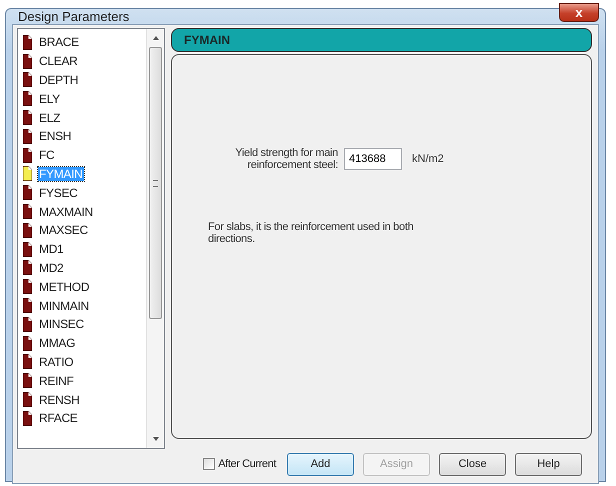 The height and width of the screenshot is (486, 616). I want to click on parameter-item: MD1, so click(51, 249).